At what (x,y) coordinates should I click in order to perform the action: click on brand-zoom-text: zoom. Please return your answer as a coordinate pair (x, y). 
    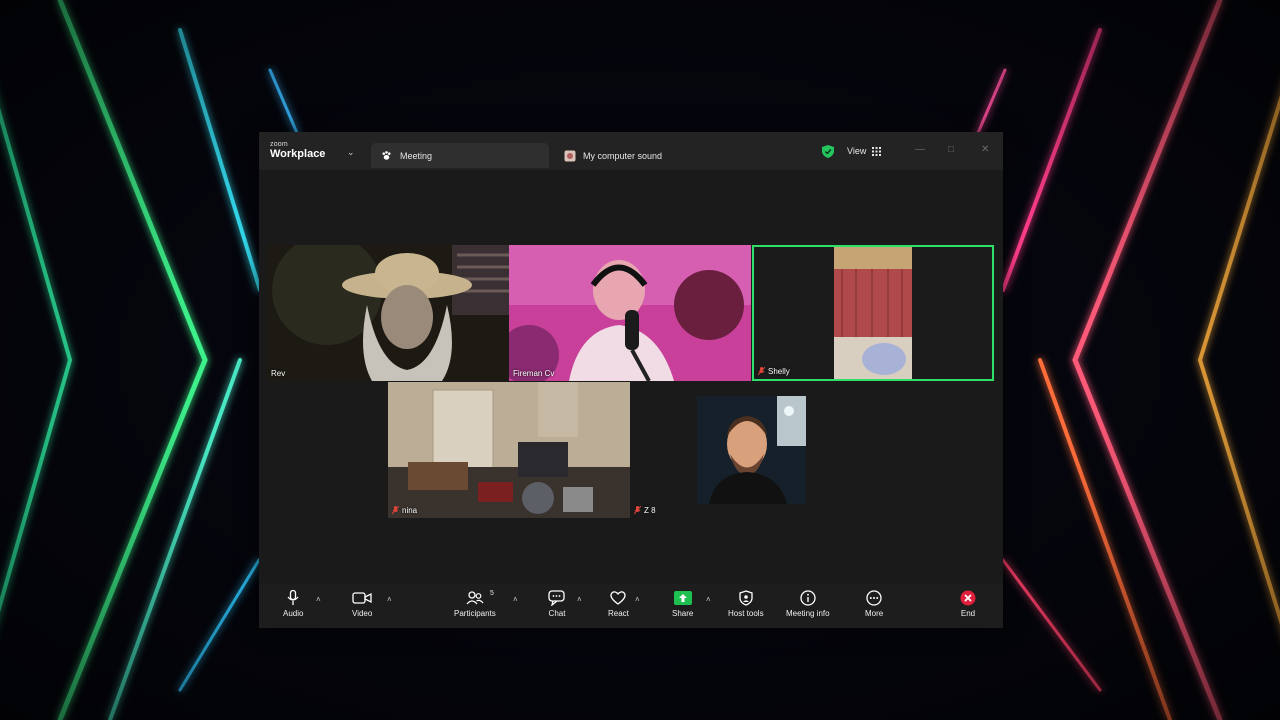
    Looking at the image, I should click on (279, 144).